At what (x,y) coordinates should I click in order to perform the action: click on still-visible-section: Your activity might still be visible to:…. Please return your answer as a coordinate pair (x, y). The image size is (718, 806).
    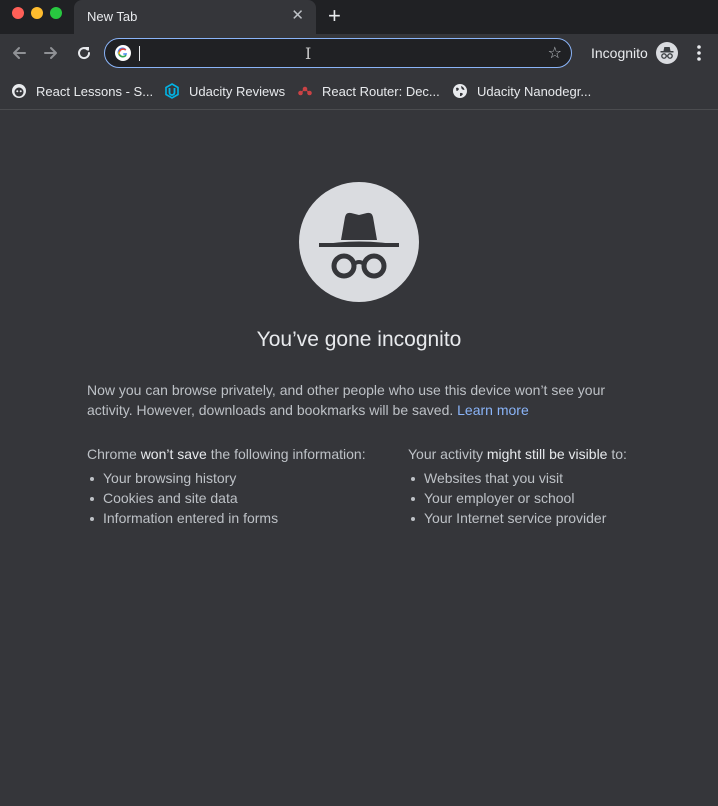
    Looking at the image, I should click on (558, 486).